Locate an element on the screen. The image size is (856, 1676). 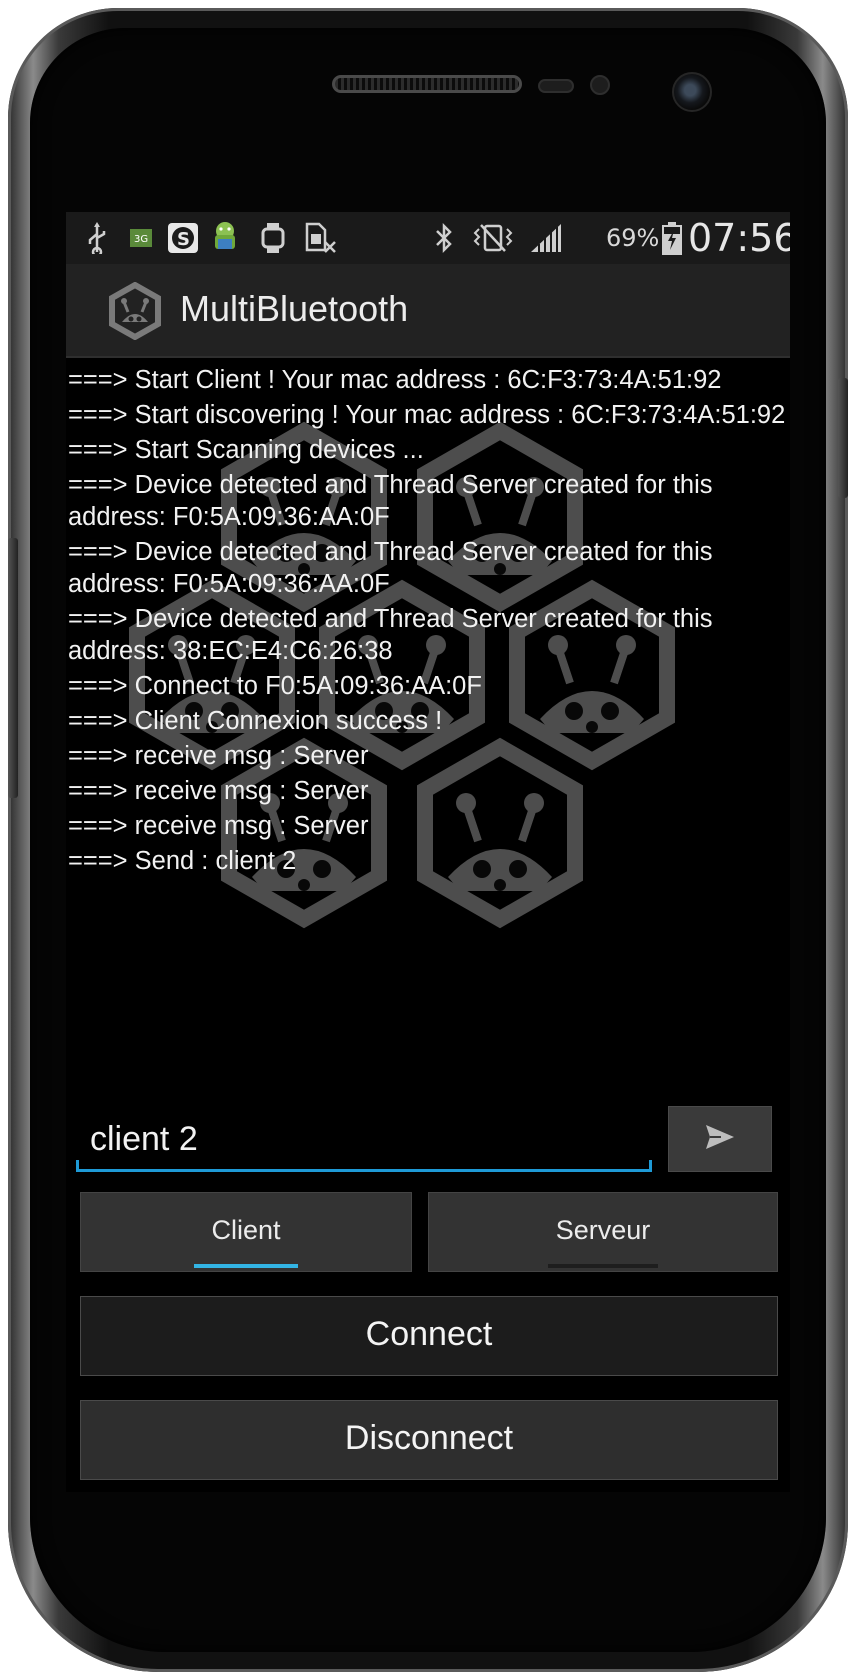
log-line: ===> Send : client 2 is located at coordinates (182, 861).